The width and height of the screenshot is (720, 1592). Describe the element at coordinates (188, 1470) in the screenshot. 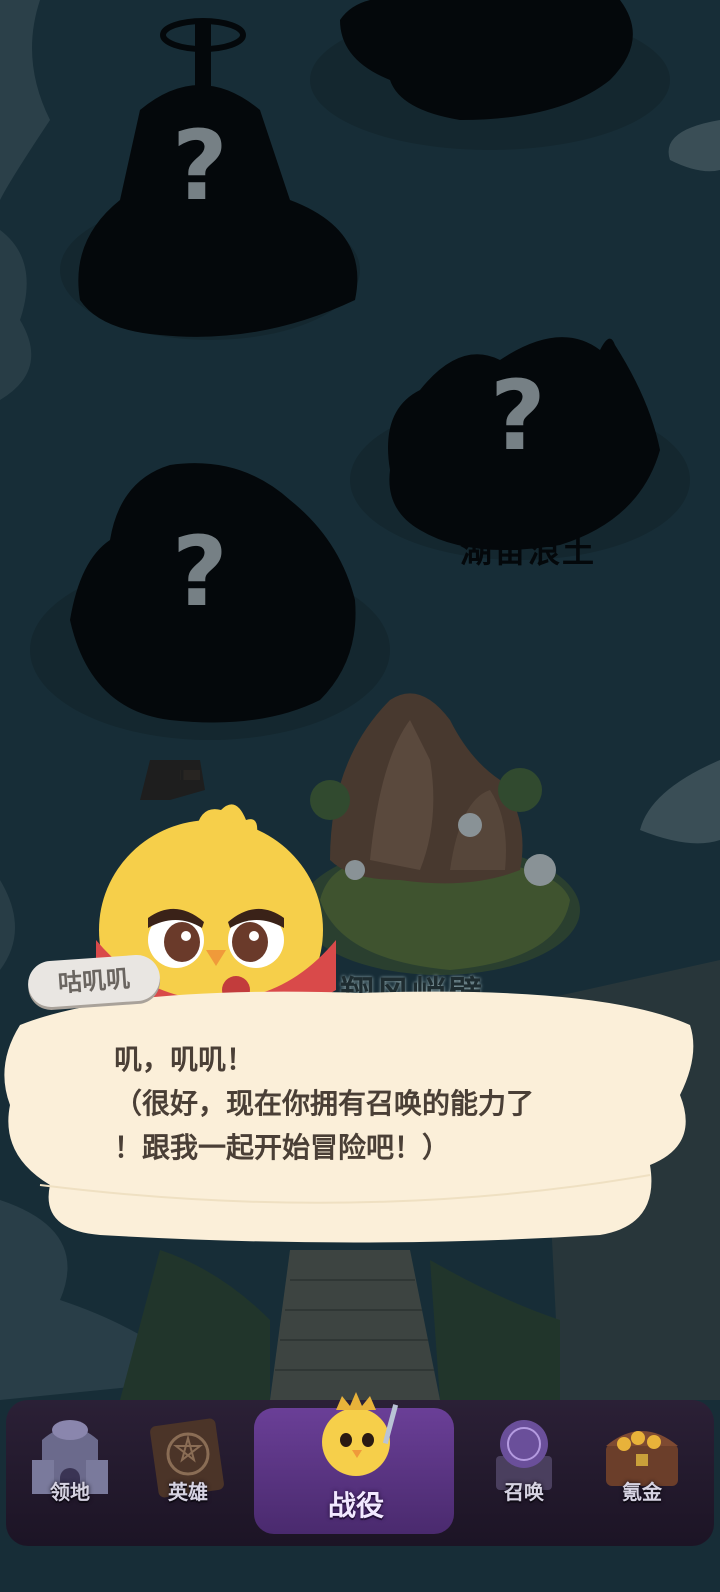

I see `nav-item-heroes: 英雄` at that location.